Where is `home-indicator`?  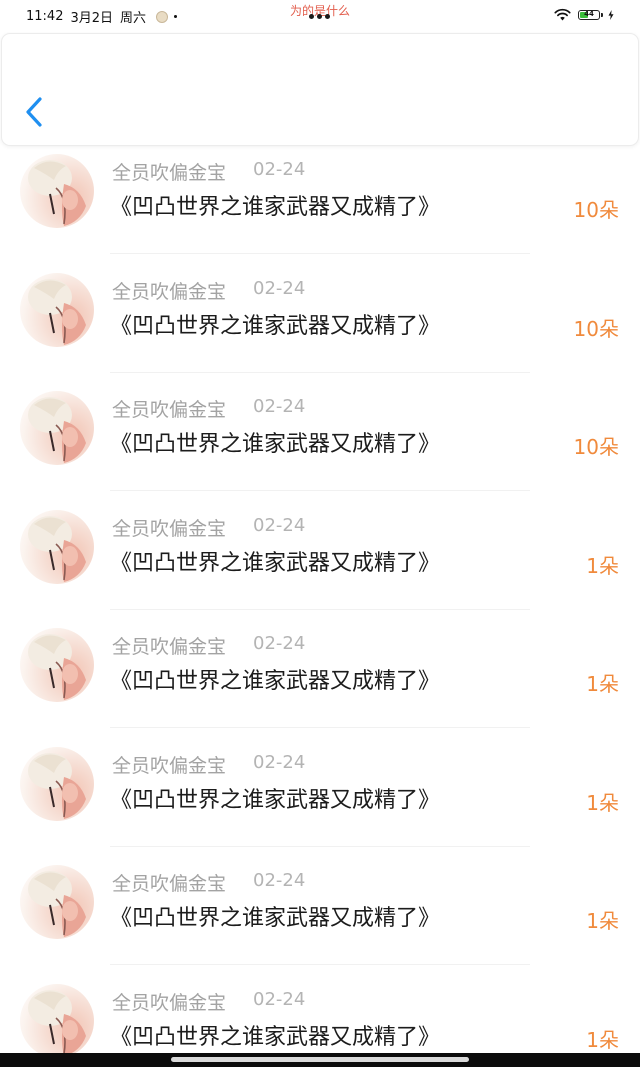
home-indicator is located at coordinates (320, 1059).